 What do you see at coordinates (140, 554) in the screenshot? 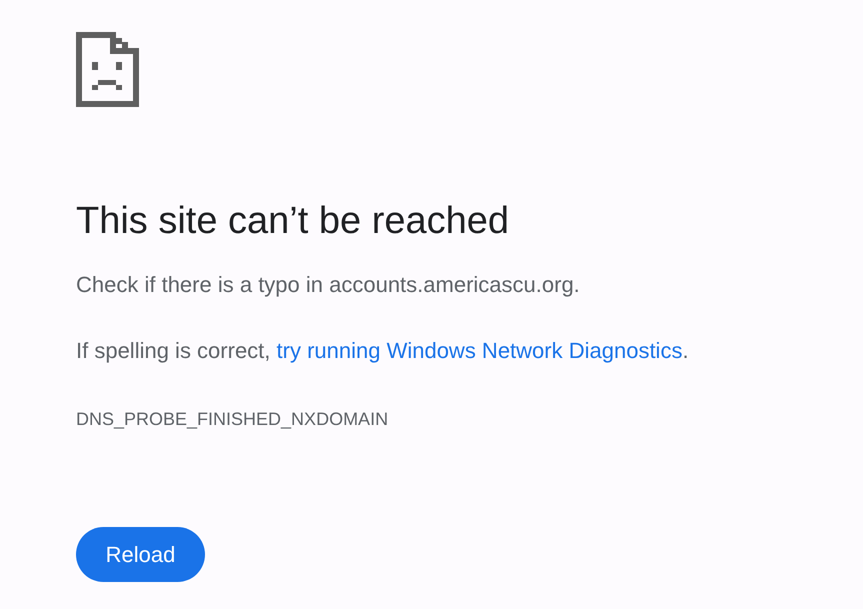
I see `reload-button: Reload` at bounding box center [140, 554].